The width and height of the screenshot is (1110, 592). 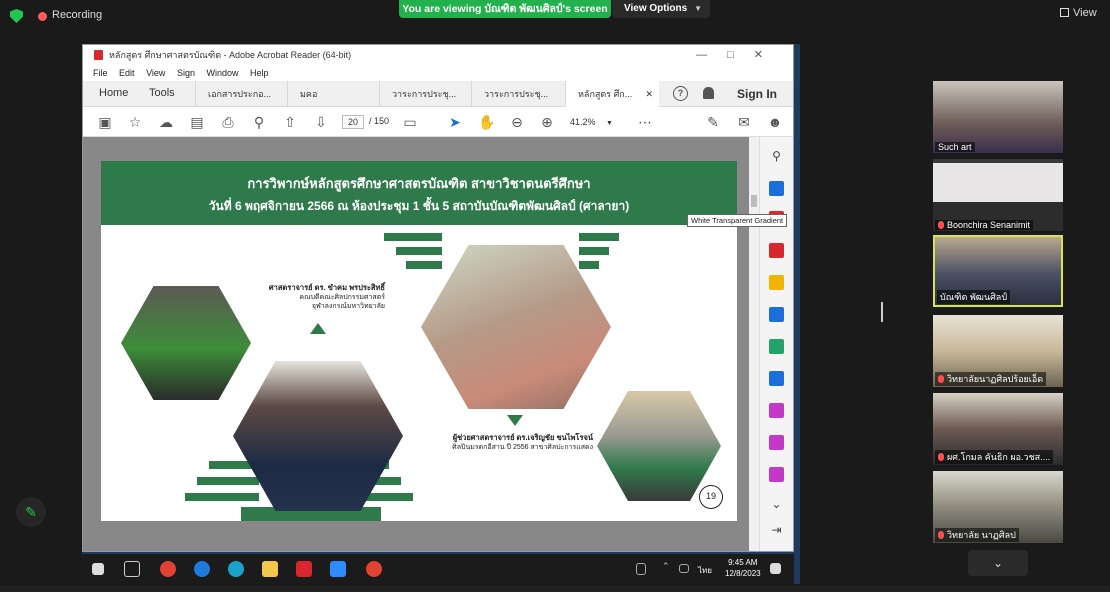 What do you see at coordinates (31, 512) in the screenshot?
I see `annotate-pencil-button: ✎` at bounding box center [31, 512].